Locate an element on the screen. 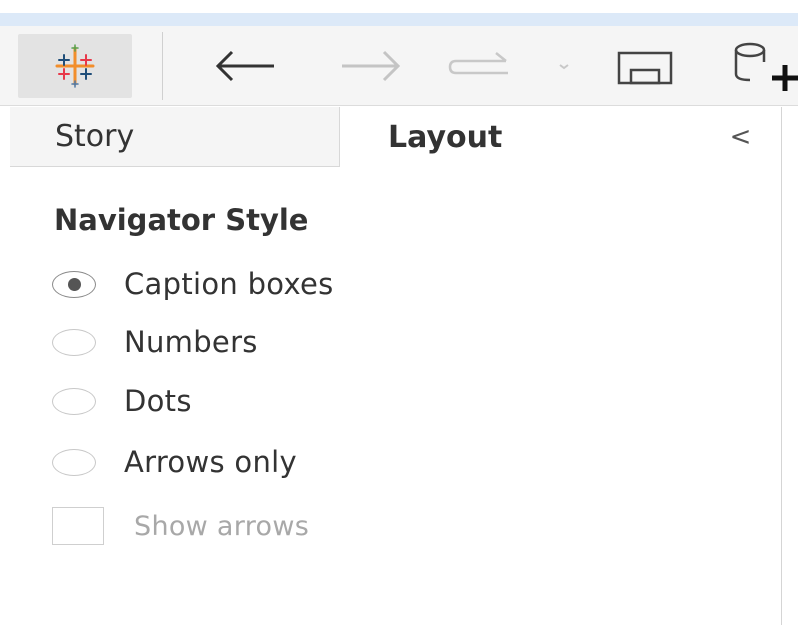  save-button is located at coordinates (645, 68).